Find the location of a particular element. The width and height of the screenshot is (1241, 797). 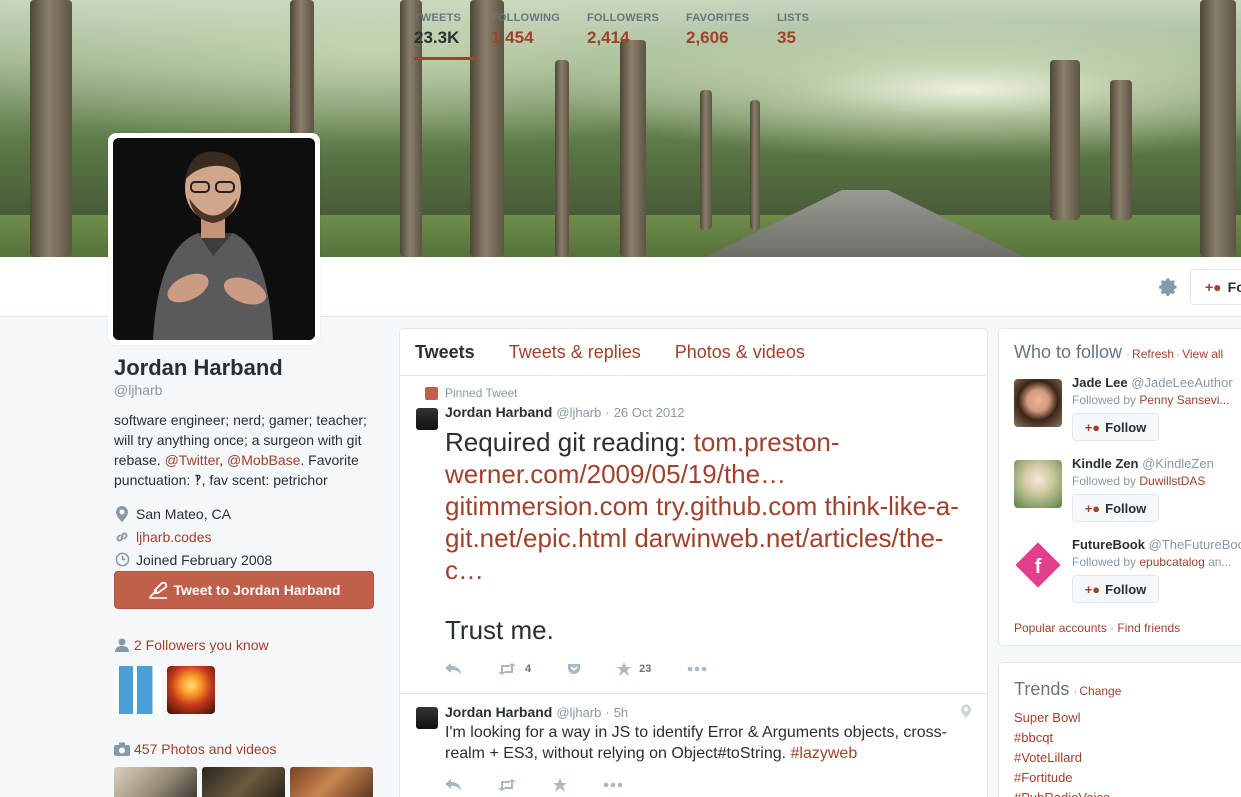

trend-item: #bbcqt is located at coordinates (1127, 738).